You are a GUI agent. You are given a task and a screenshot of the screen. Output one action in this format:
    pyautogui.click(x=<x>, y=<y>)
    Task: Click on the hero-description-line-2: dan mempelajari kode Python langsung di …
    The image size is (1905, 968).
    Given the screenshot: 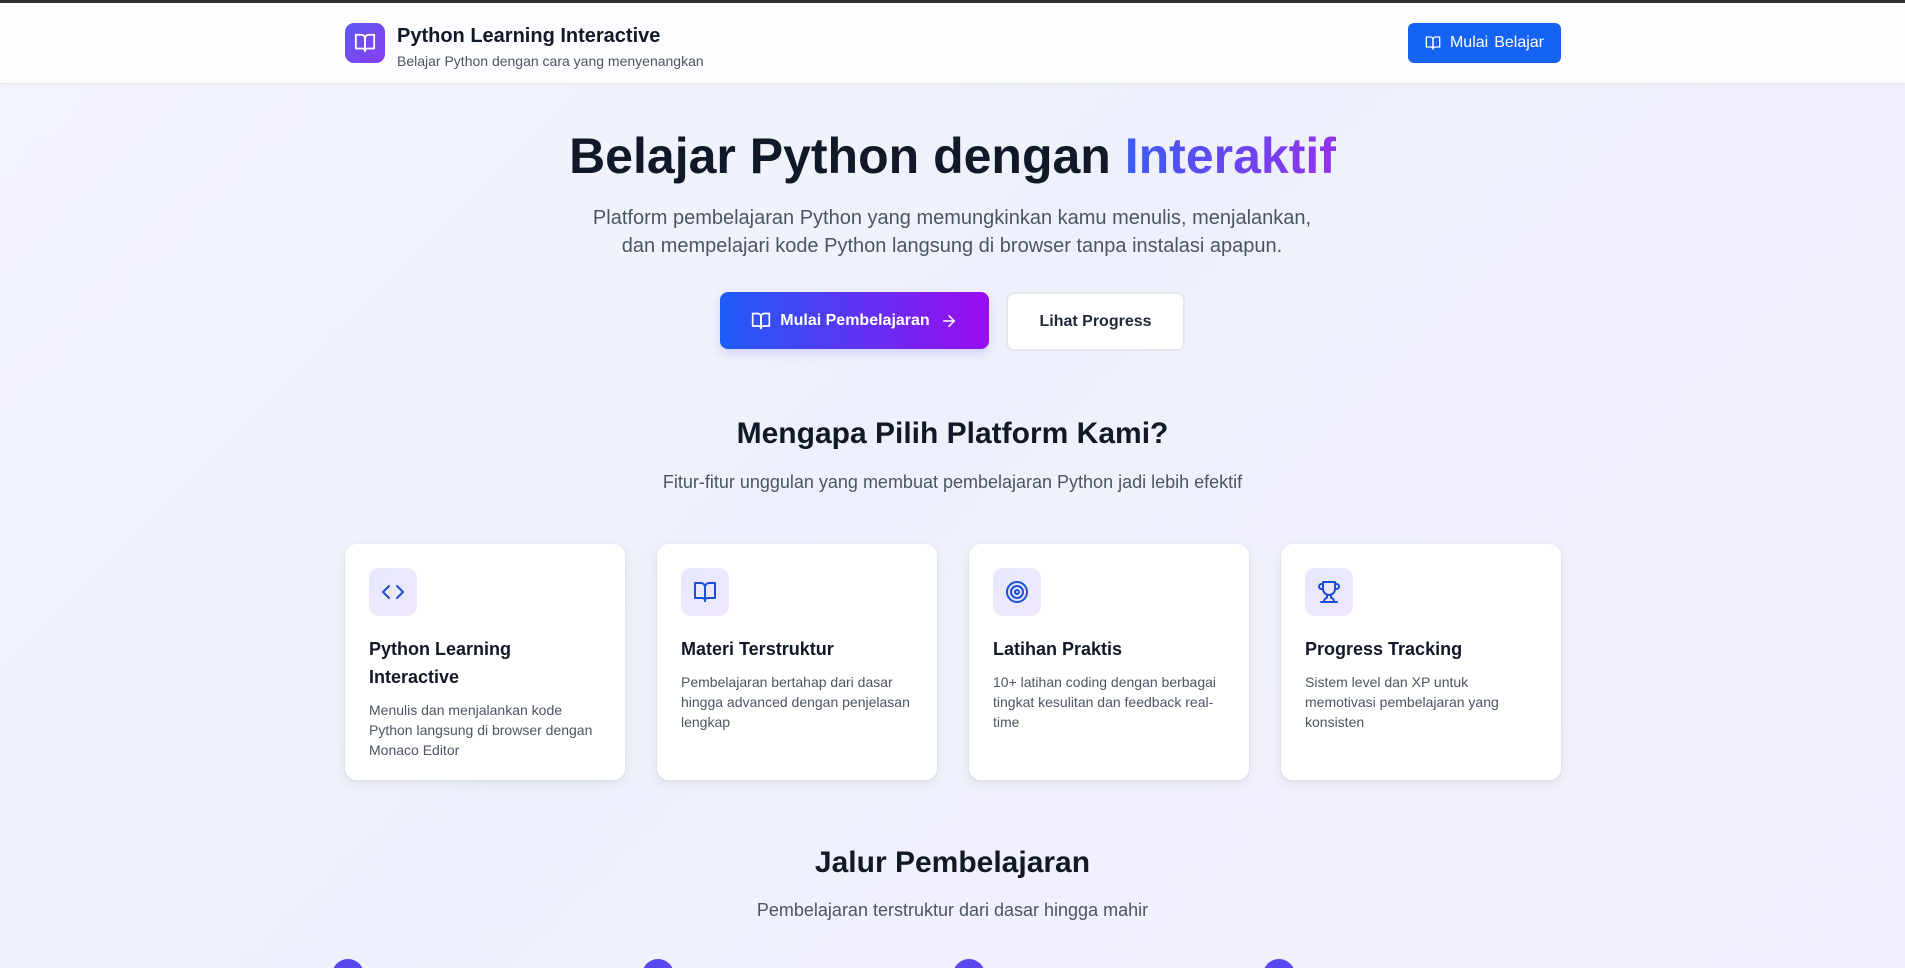 What is the action you would take?
    pyautogui.click(x=952, y=246)
    